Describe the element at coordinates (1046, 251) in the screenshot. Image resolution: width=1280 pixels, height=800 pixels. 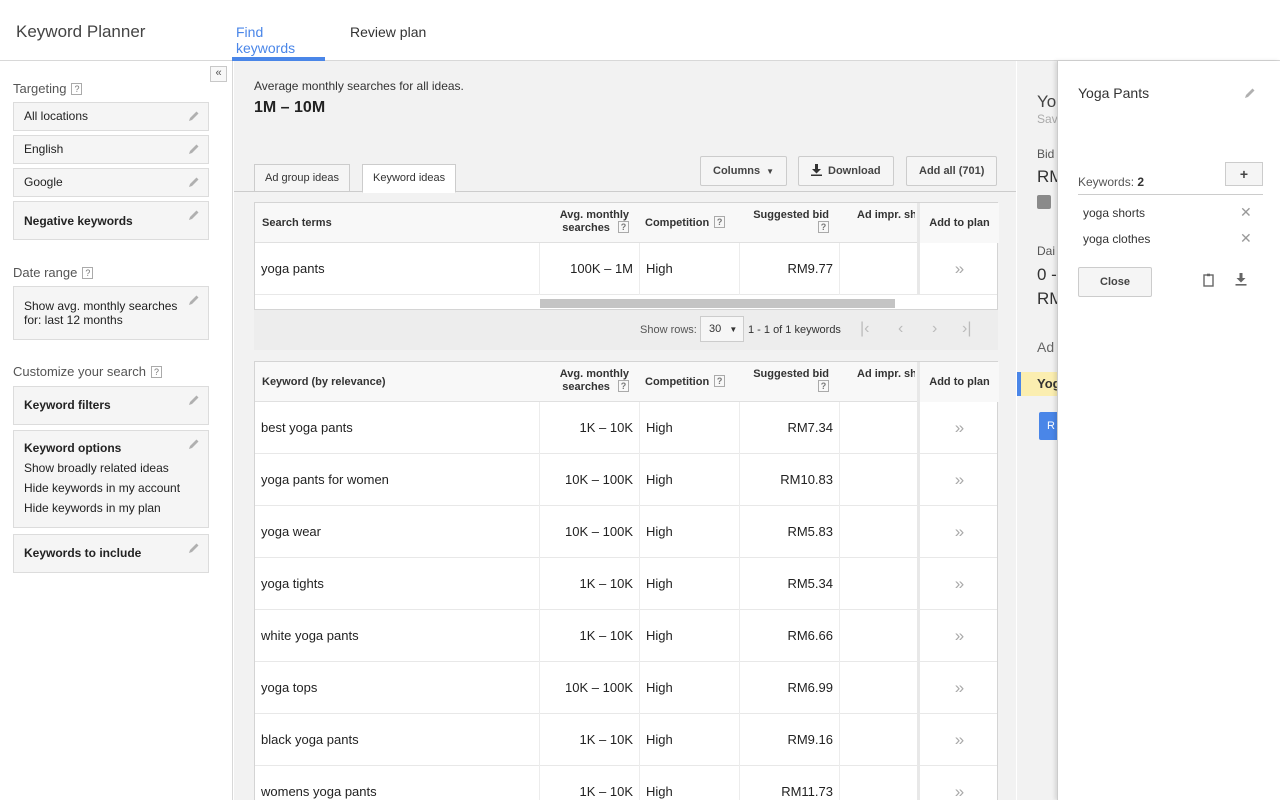
I see `daily-label: Dai` at that location.